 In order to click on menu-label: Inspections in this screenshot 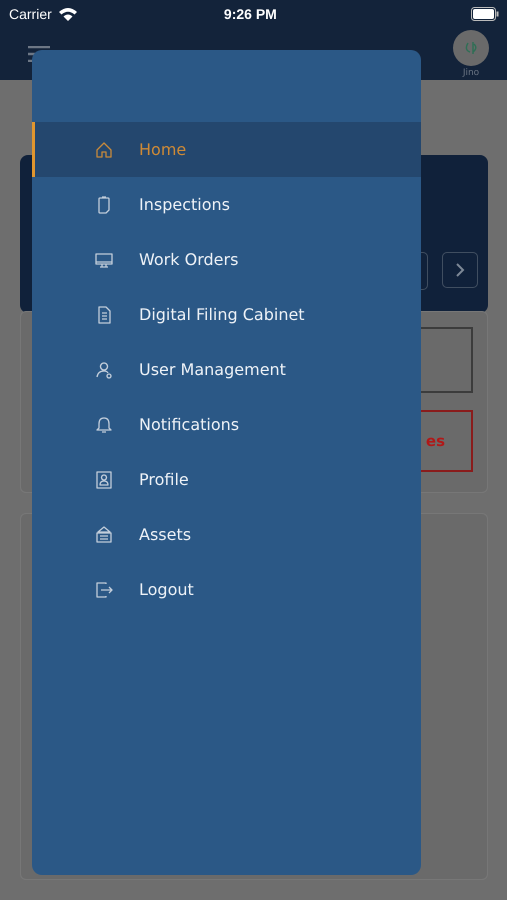, I will do `click(184, 204)`.